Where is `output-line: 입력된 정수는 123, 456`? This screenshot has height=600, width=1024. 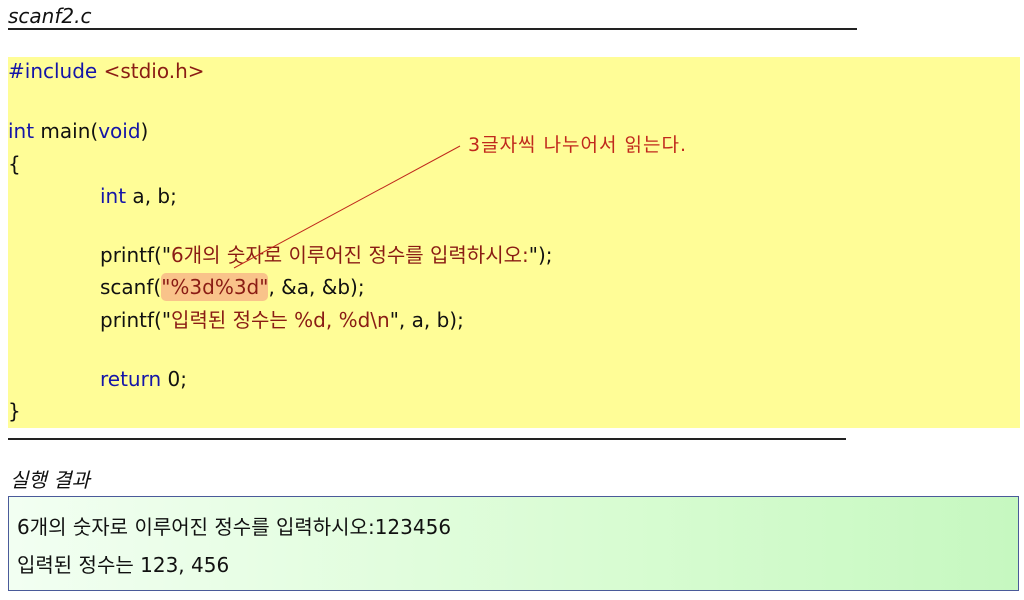
output-line: 입력된 정수는 123, 456 is located at coordinates (123, 565).